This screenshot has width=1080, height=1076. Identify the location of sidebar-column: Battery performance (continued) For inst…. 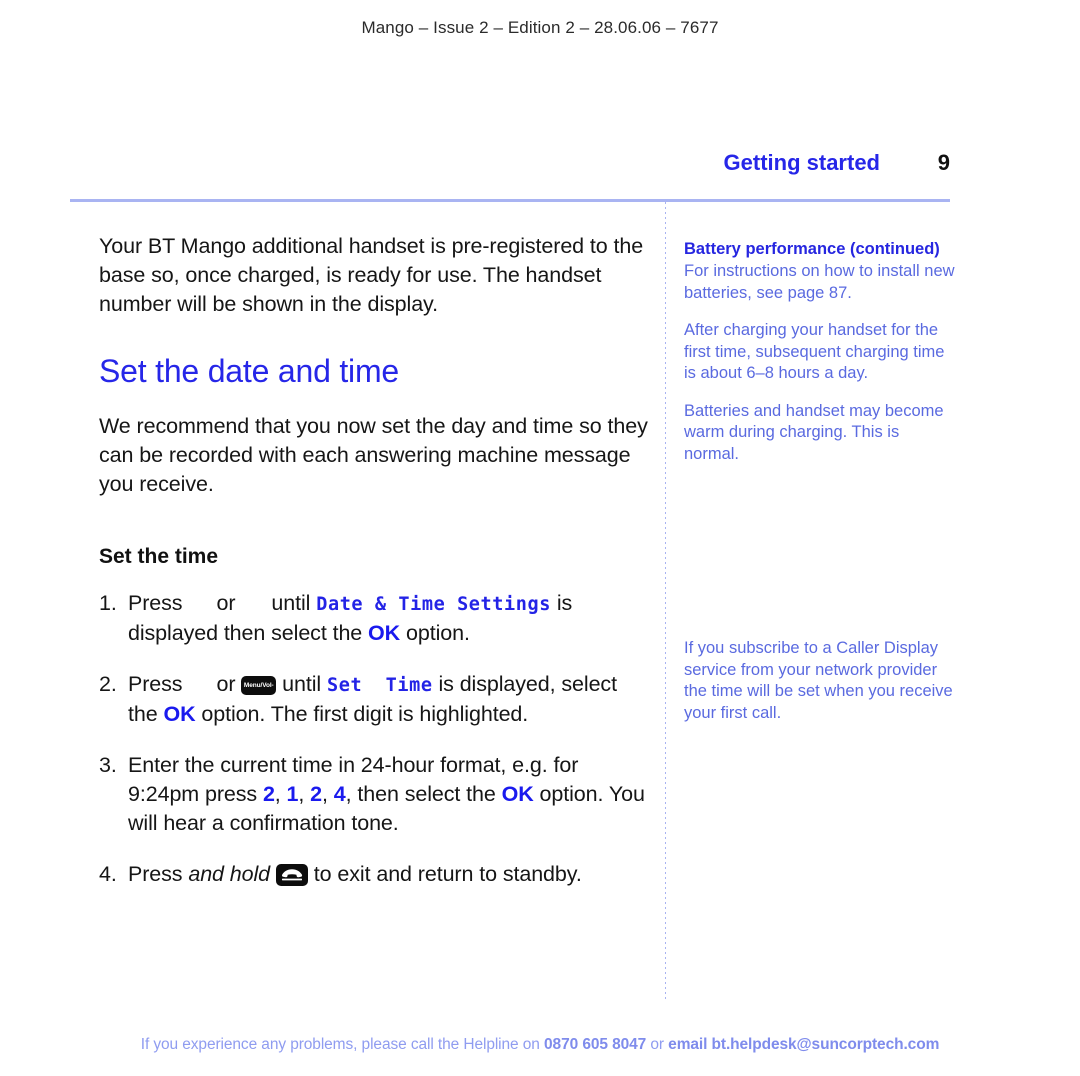
(820, 489).